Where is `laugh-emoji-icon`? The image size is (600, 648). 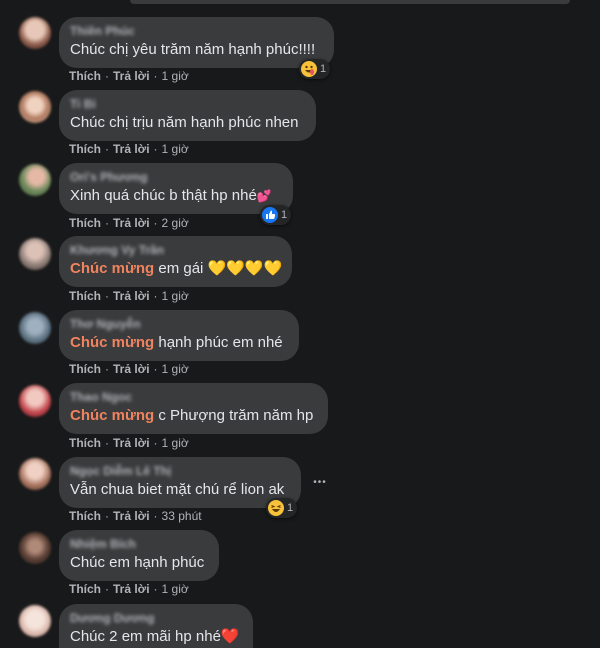
laugh-emoji-icon is located at coordinates (309, 69).